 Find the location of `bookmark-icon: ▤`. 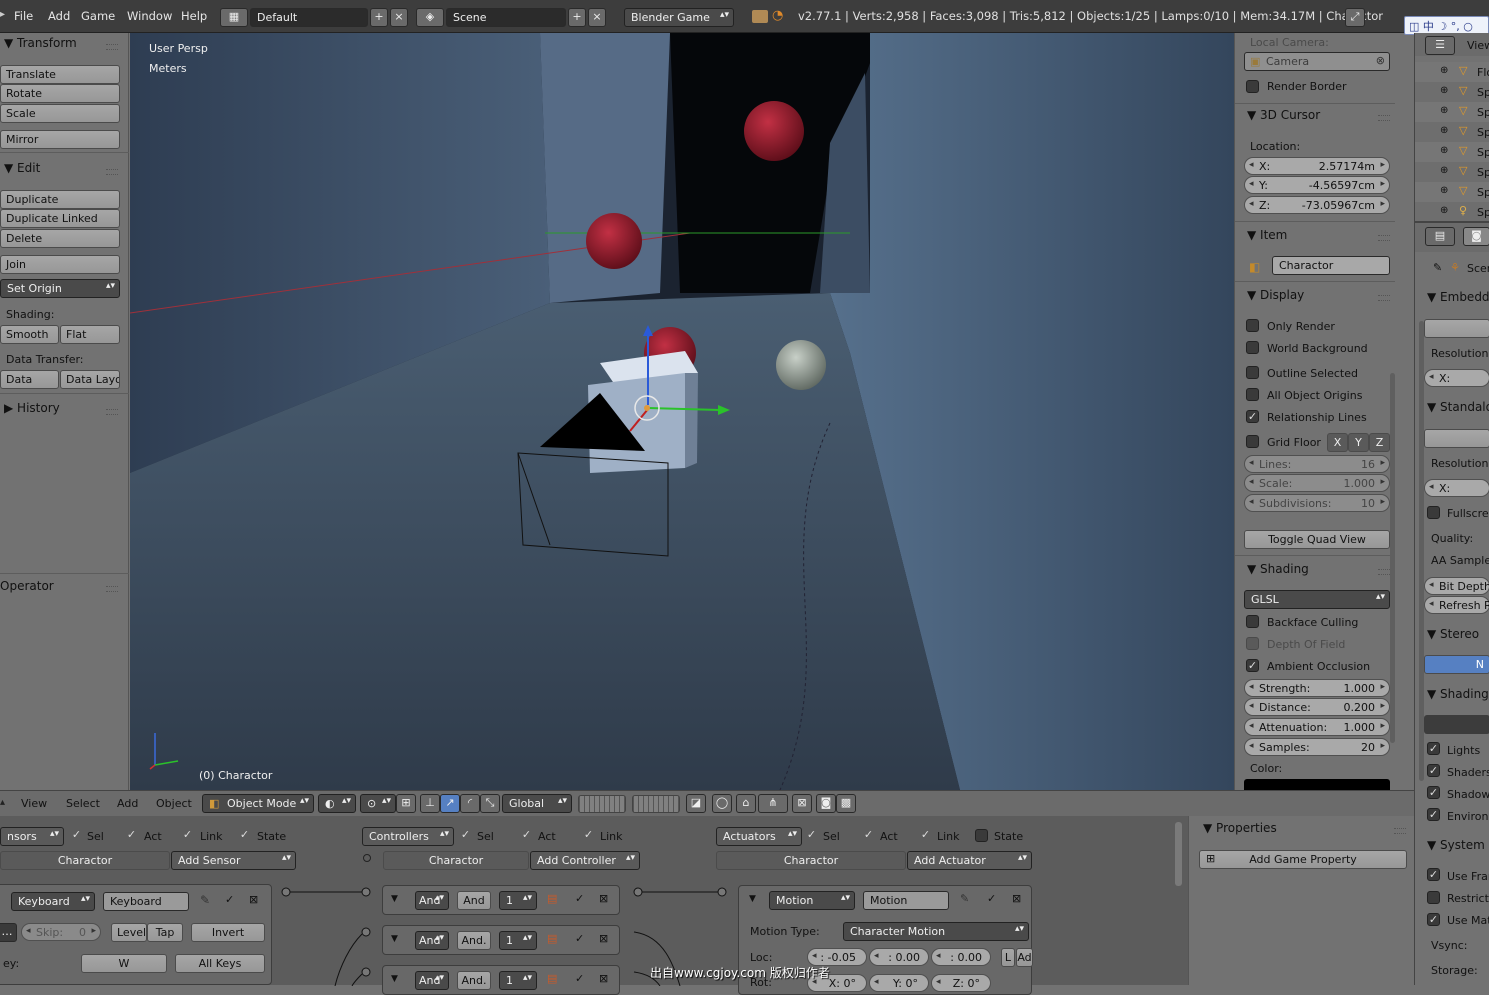

bookmark-icon: ▤ is located at coordinates (552, 978).